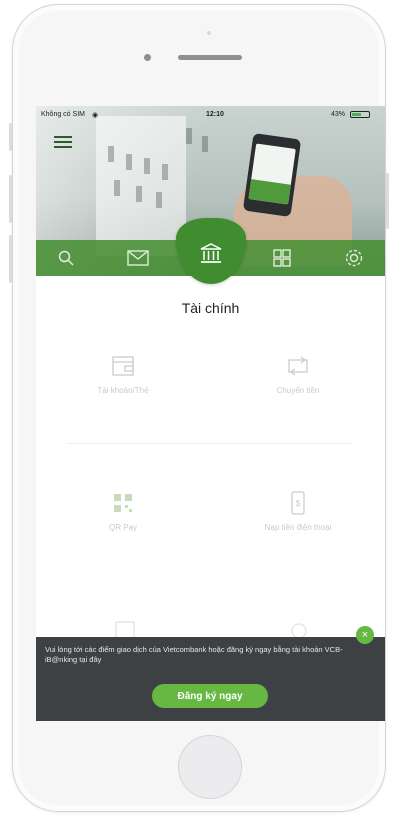 The height and width of the screenshot is (817, 398). What do you see at coordinates (123, 366) in the screenshot?
I see `wallet-icon` at bounding box center [123, 366].